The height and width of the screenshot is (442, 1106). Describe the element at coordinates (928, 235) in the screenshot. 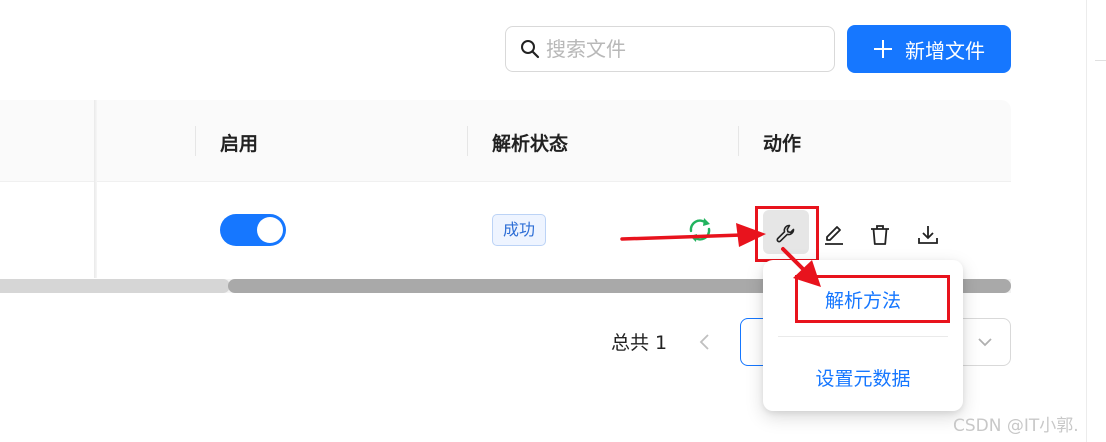

I see `download-icon` at that location.